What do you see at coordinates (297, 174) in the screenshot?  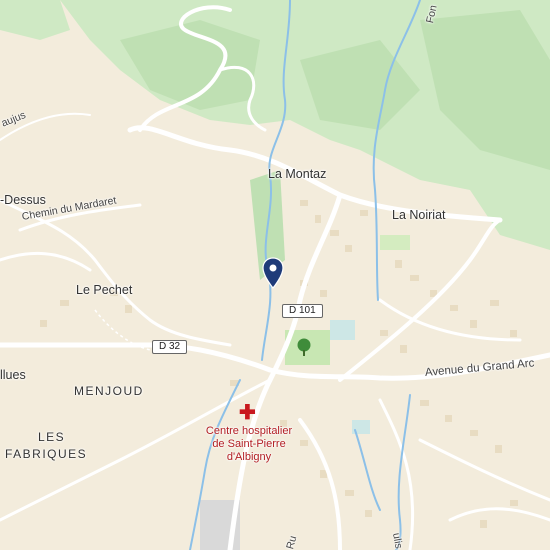 I see `label-la-montaz: La Montaz` at bounding box center [297, 174].